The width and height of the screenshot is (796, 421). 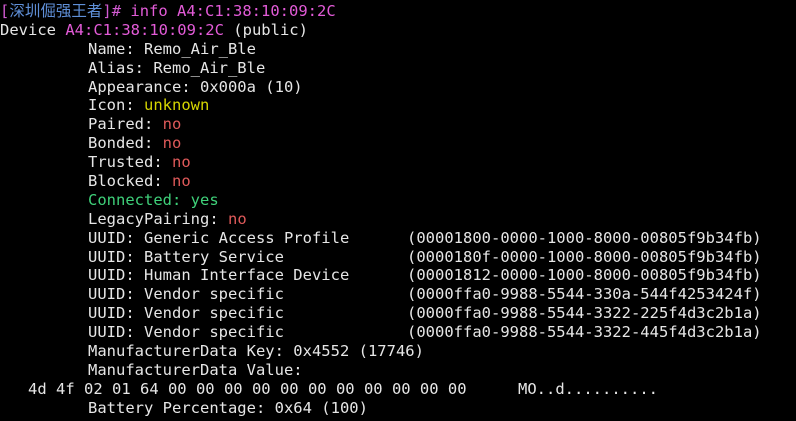 I want to click on uuid-value: (00001812-0000-1000-8000-00805f9b34fb), so click(x=584, y=275).